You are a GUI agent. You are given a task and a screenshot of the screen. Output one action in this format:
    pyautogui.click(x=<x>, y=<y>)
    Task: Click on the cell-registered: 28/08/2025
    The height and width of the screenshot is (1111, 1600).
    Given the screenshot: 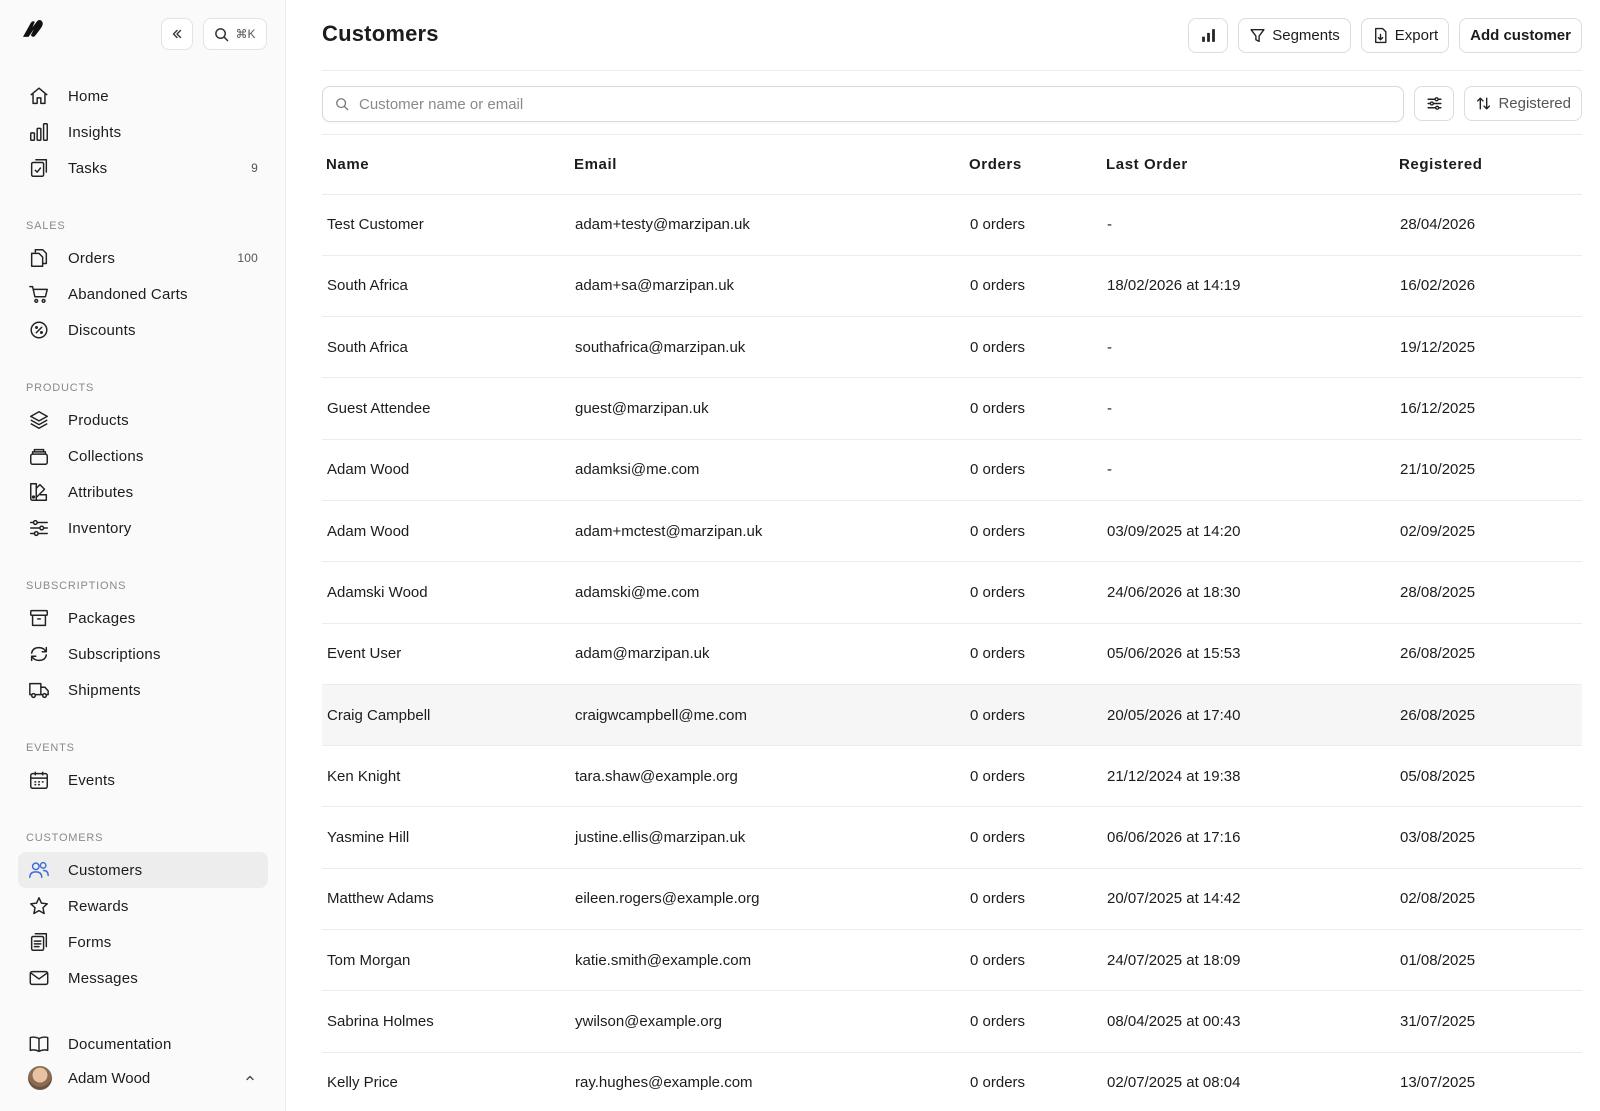 What is the action you would take?
    pyautogui.click(x=1488, y=592)
    